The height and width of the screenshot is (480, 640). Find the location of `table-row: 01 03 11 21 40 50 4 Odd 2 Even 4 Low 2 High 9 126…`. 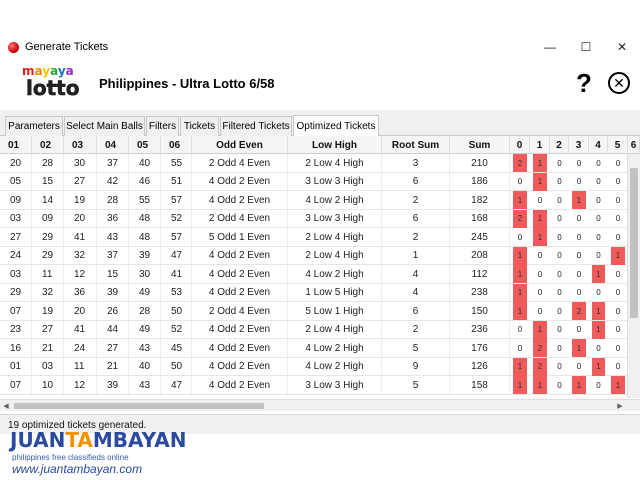

table-row: 01 03 11 21 40 50 4 Odd 2 Even 4 Low 2 High 9 126… is located at coordinates (320, 366).